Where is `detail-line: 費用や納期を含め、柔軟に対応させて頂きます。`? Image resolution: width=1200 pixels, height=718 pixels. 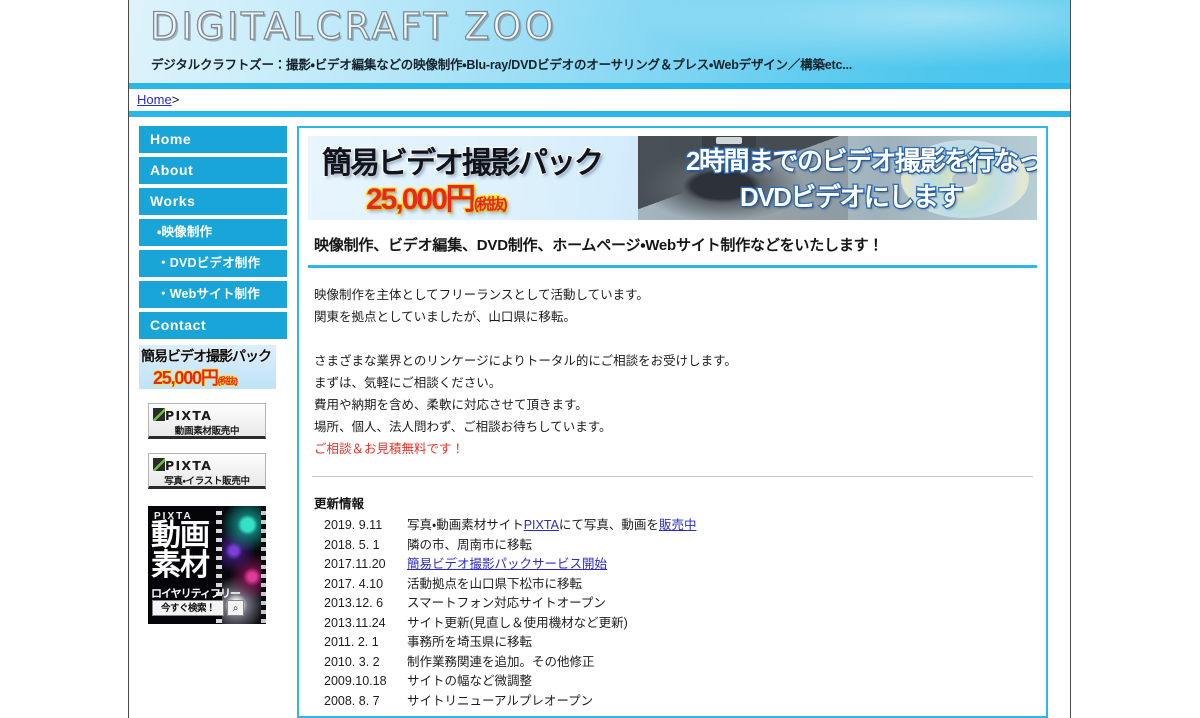
detail-line: 費用や納期を含め、柔軟に対応させて頂きます。 is located at coordinates (451, 405).